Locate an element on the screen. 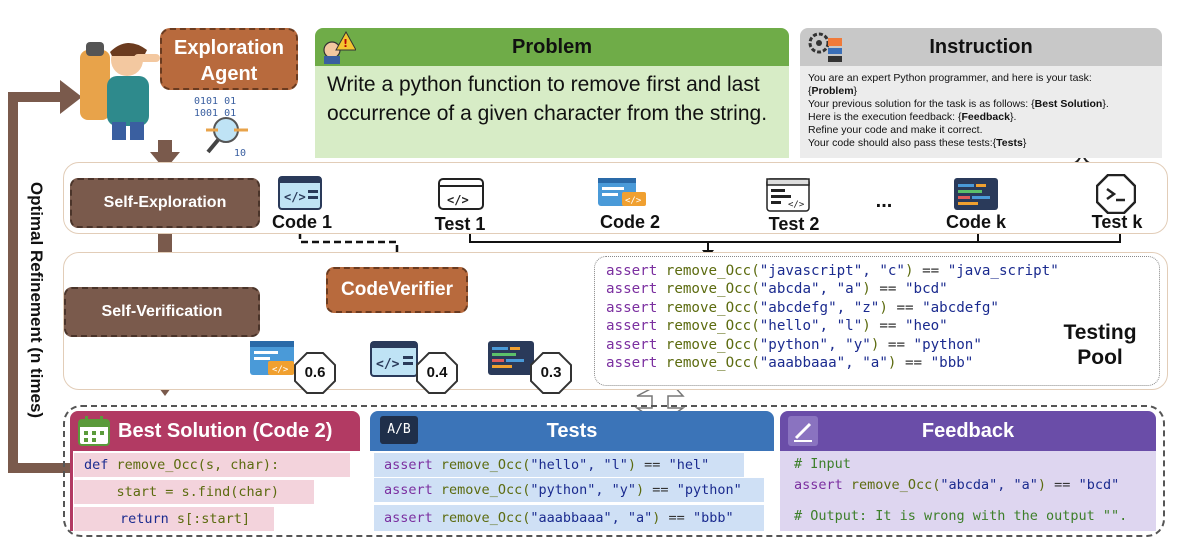 This screenshot has height=545, width=1177. svg-text: 10 is located at coordinates (240, 153).